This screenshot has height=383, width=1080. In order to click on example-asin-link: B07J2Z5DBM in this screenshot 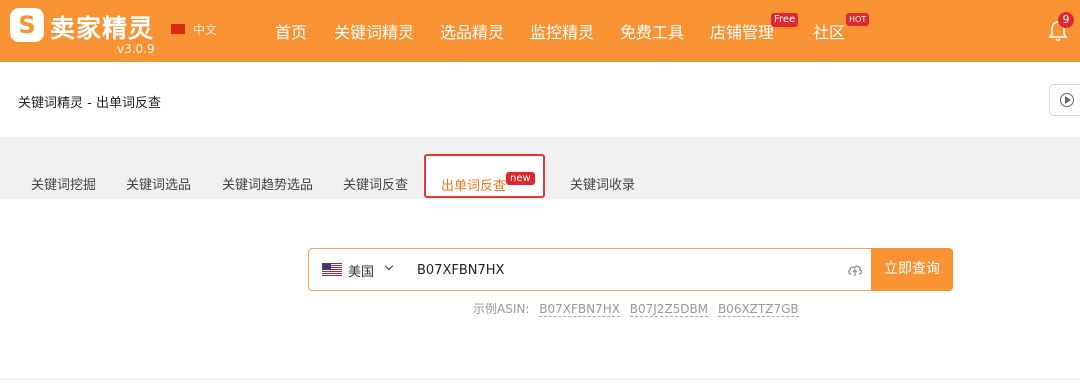, I will do `click(669, 309)`.